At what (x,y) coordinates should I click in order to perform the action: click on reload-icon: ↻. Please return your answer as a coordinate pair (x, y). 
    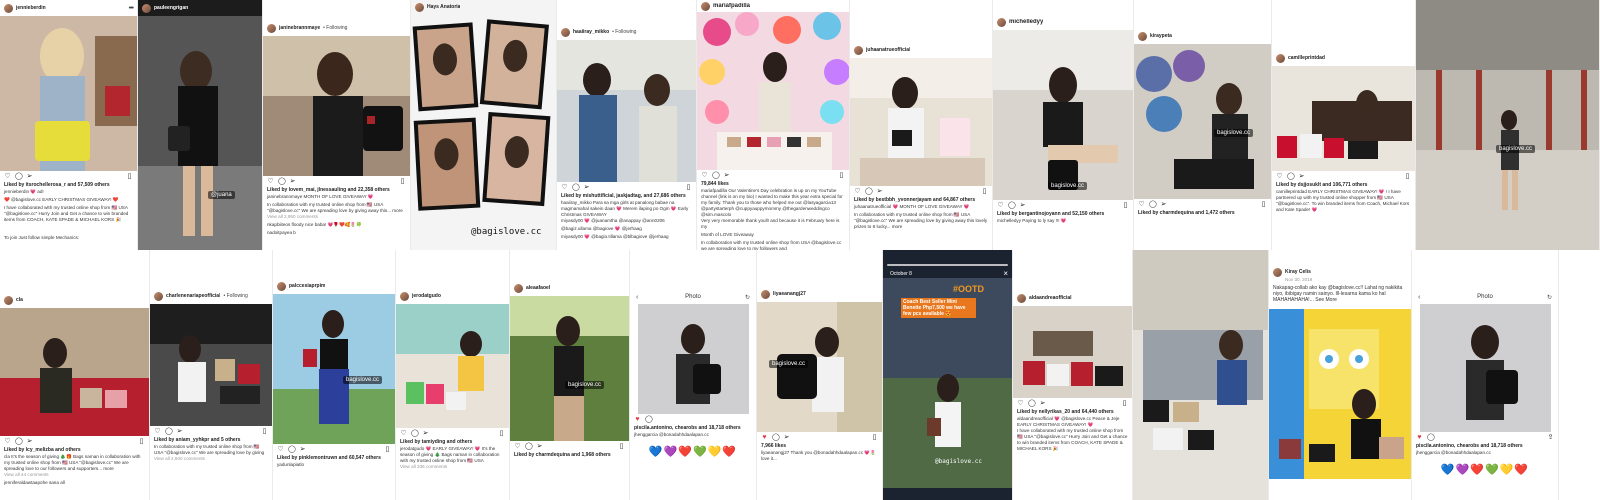
    Looking at the image, I should click on (747, 297).